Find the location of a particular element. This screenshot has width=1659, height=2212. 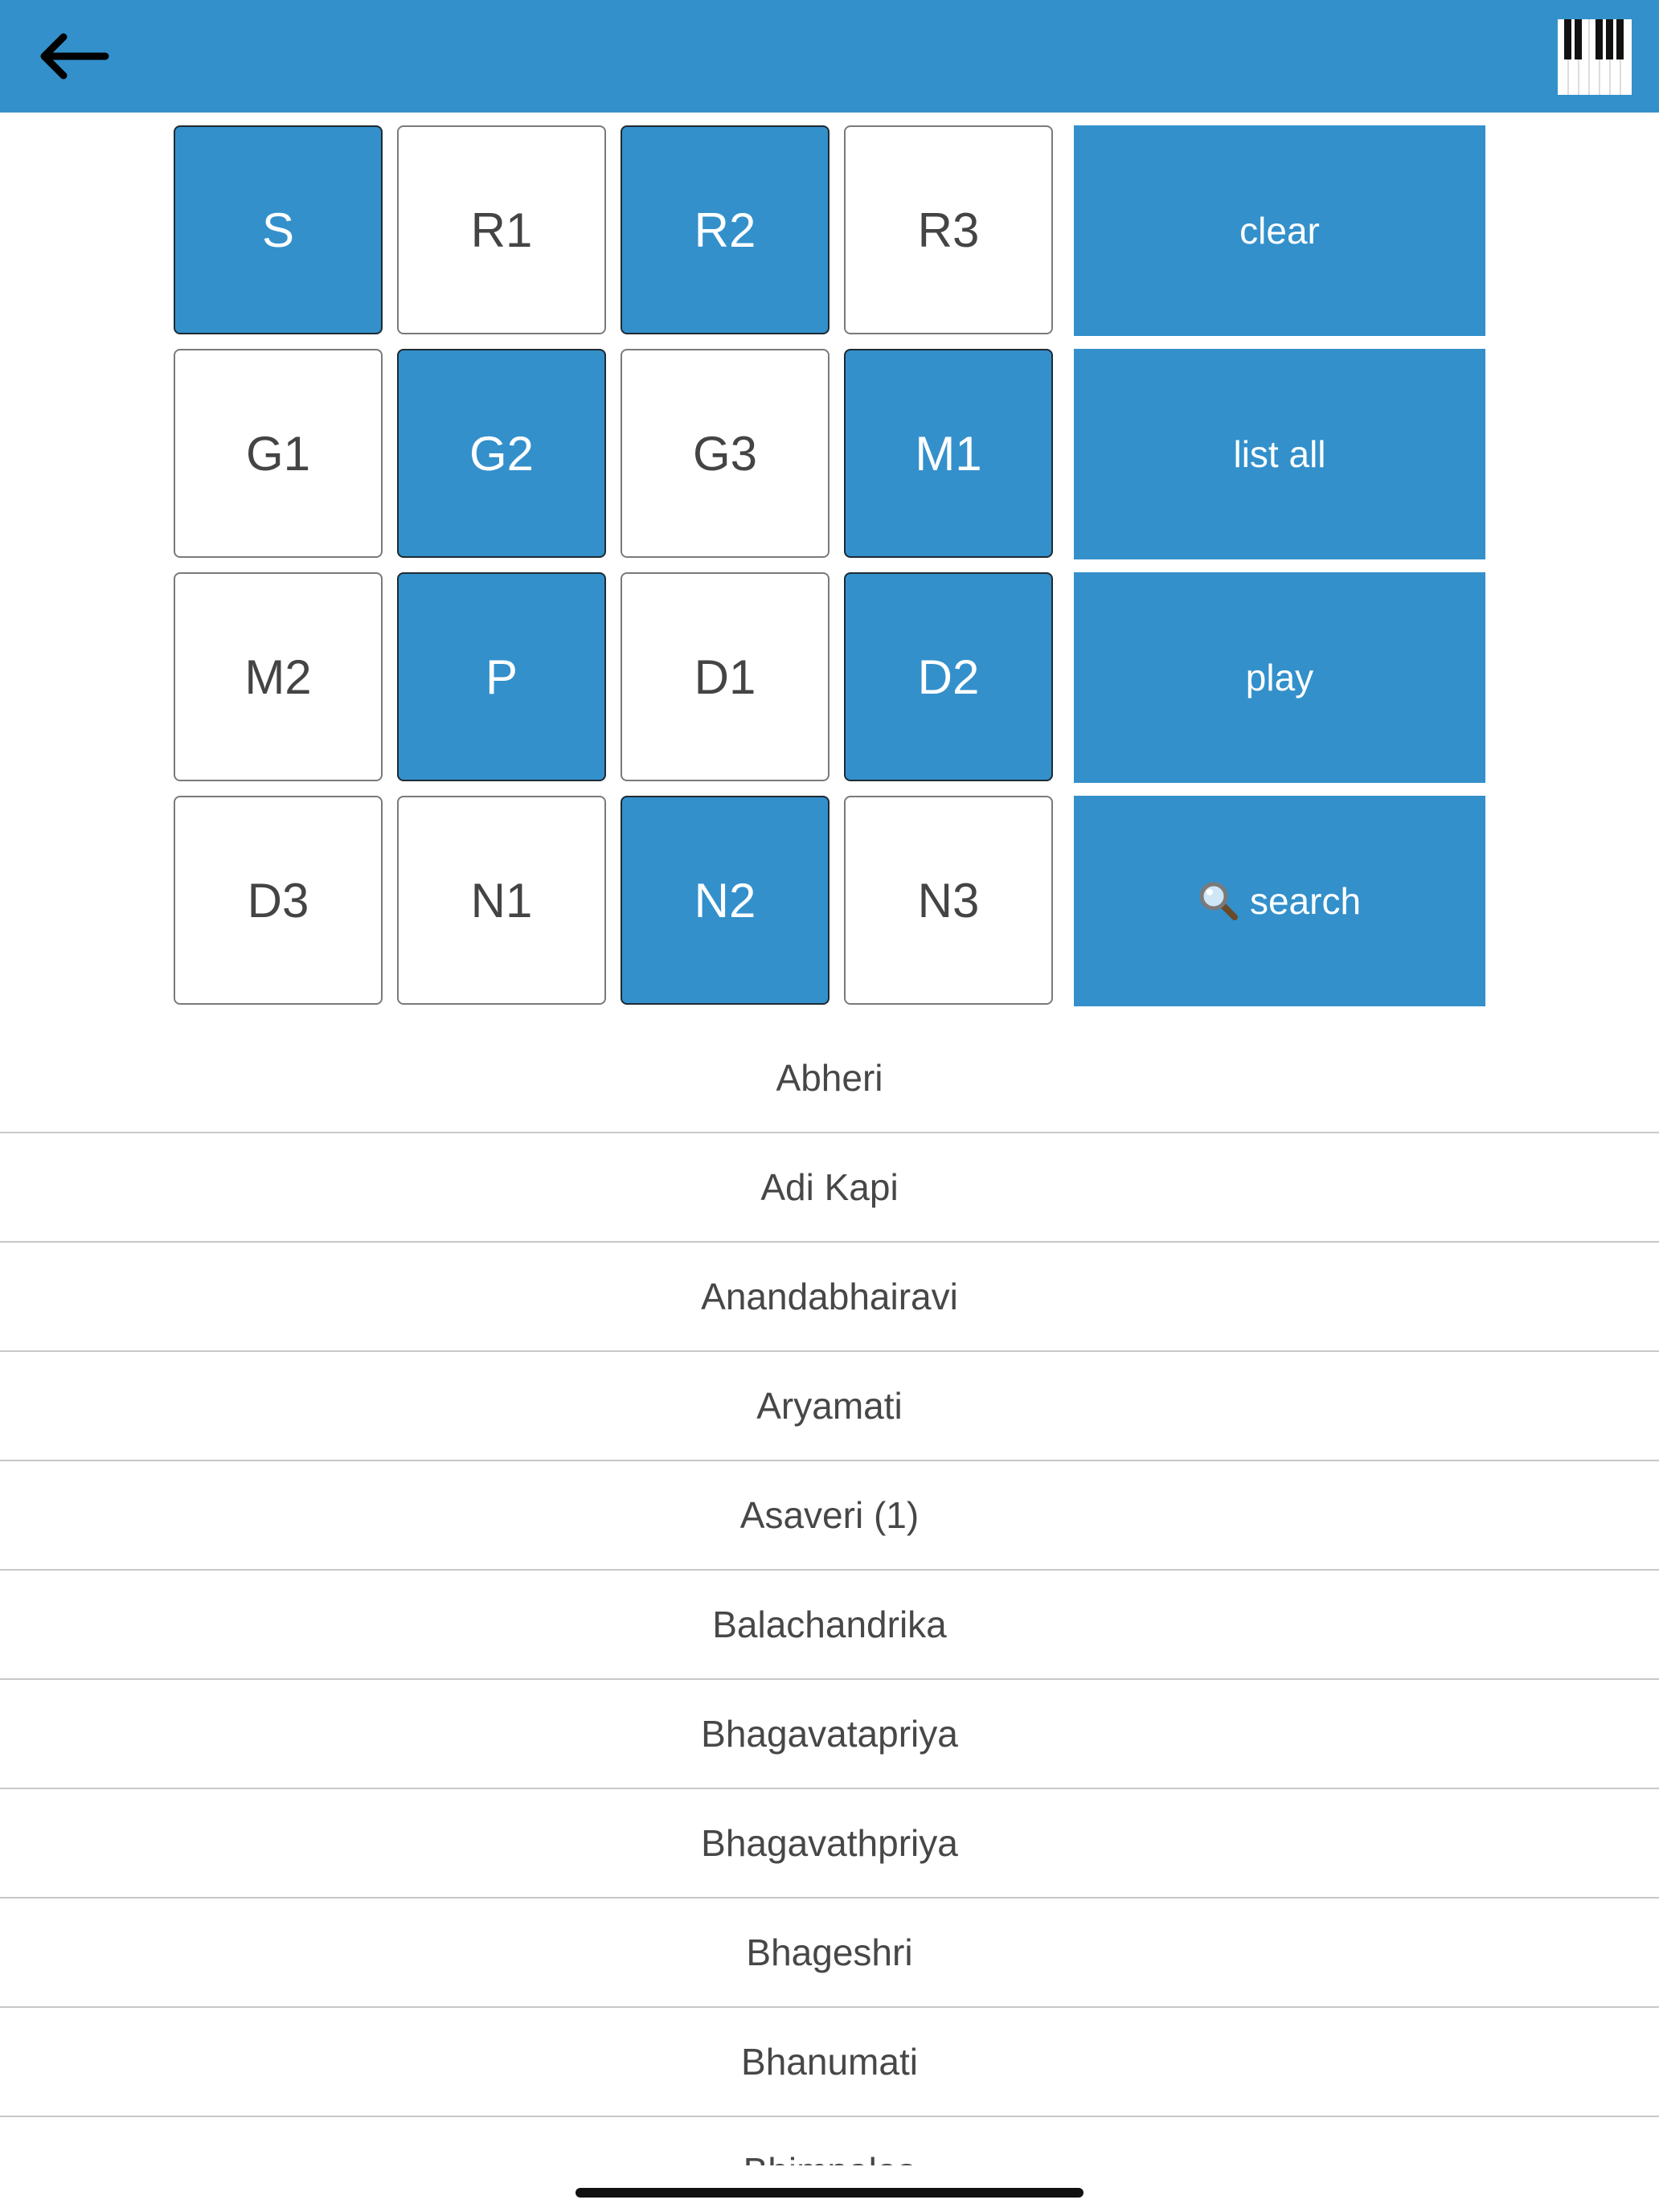

swara-button: D2 is located at coordinates (949, 676).